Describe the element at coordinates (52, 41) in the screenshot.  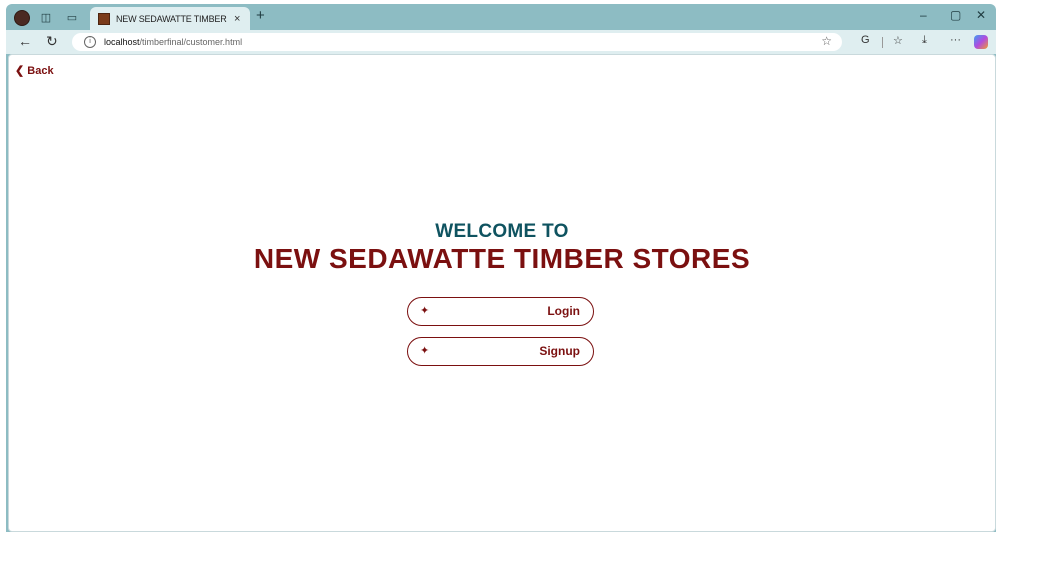
I see `reload-icon: ↻` at that location.